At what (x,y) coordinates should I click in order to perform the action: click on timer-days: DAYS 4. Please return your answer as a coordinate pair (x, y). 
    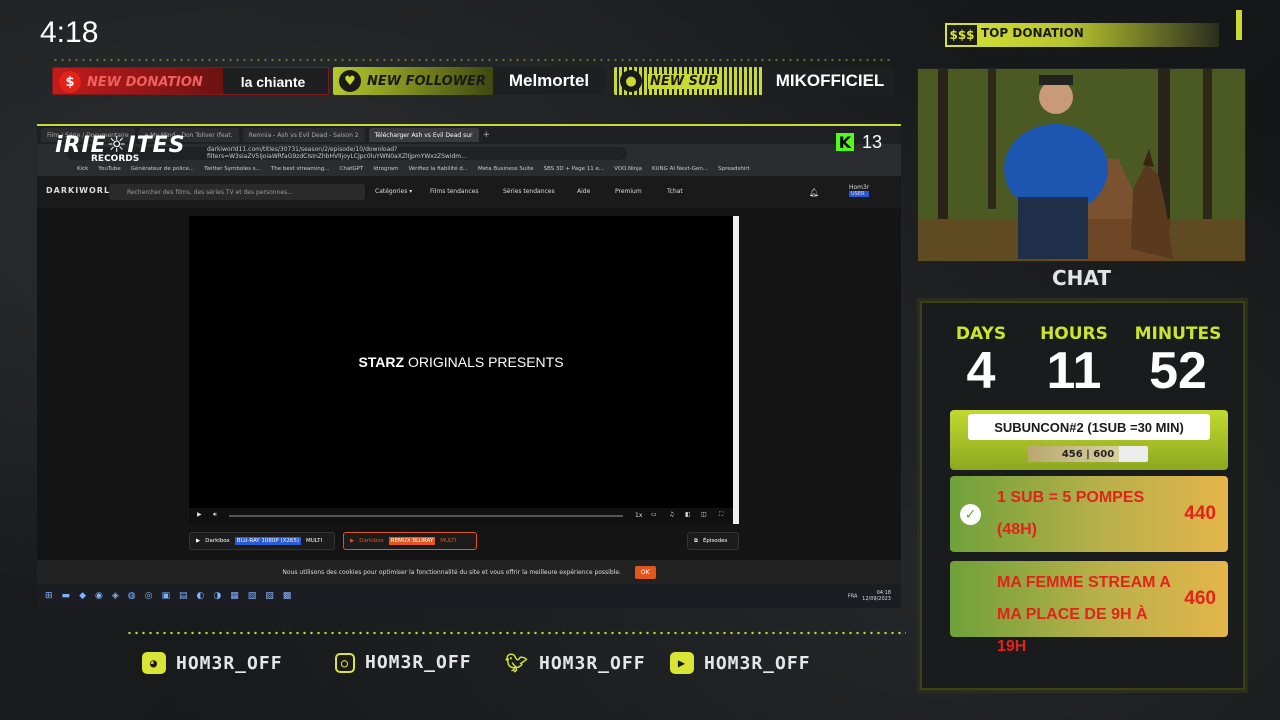
    Looking at the image, I should click on (981, 361).